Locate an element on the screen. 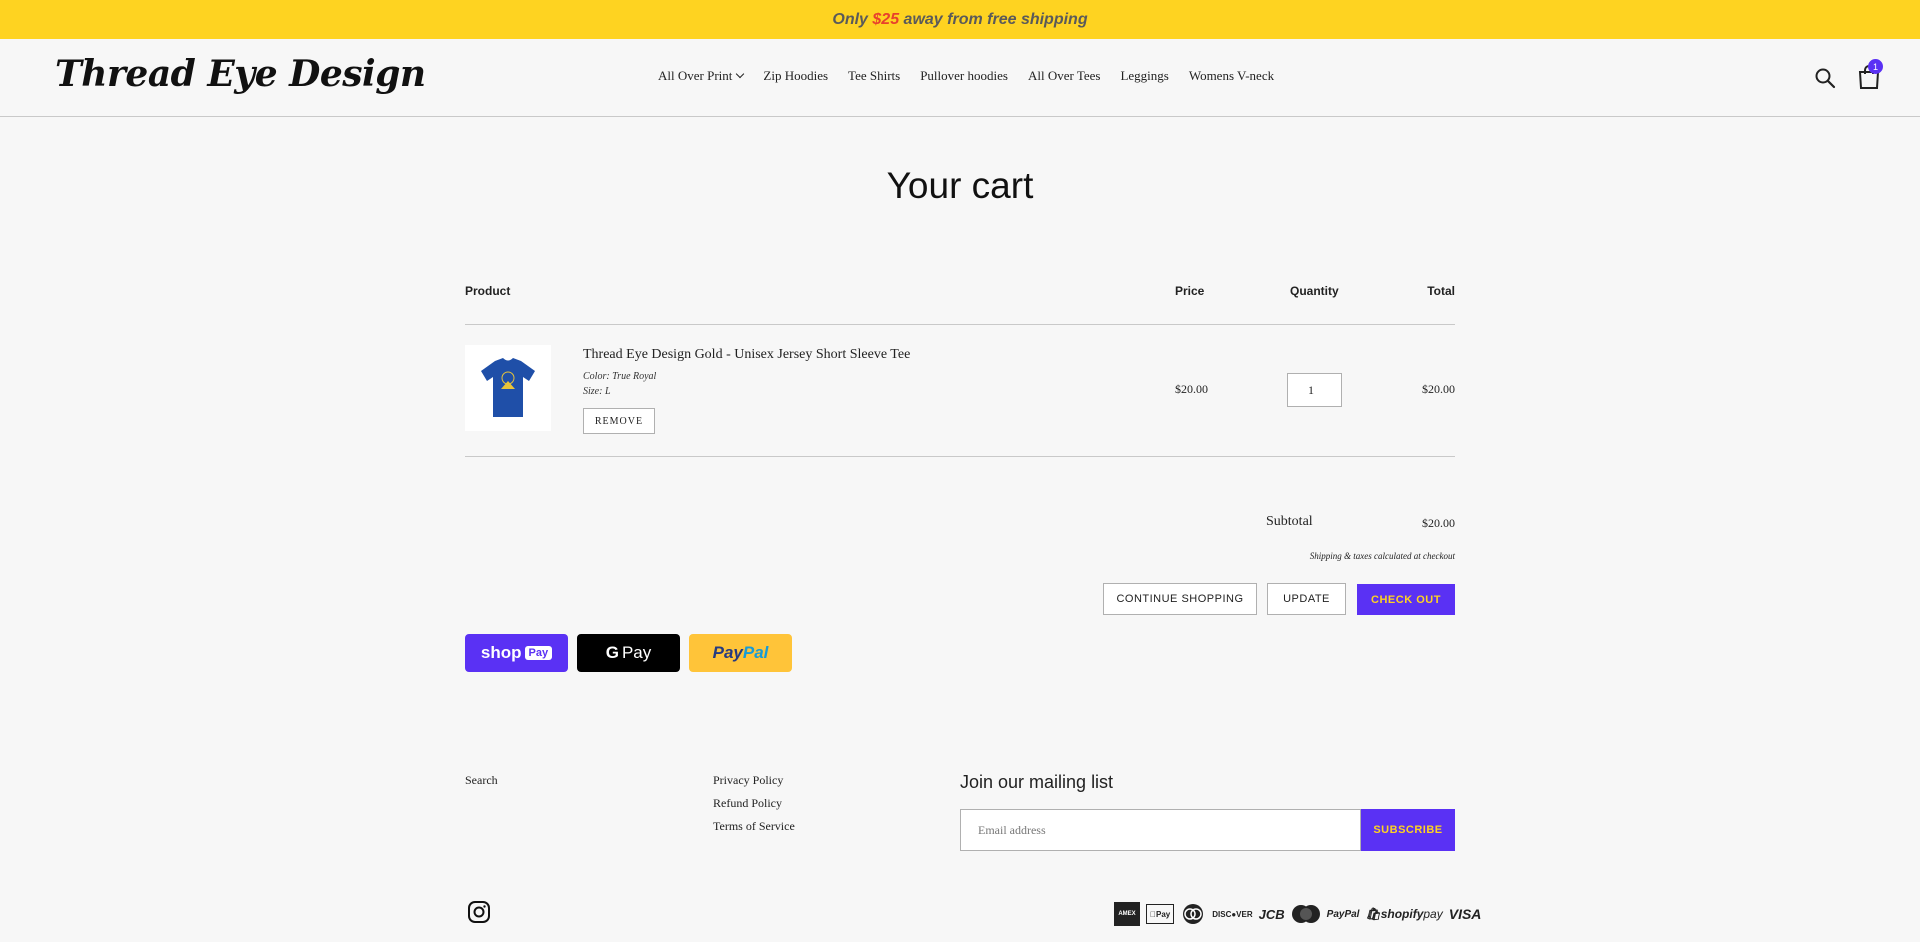  footer-link-terms: Terms of Service is located at coordinates (754, 826).